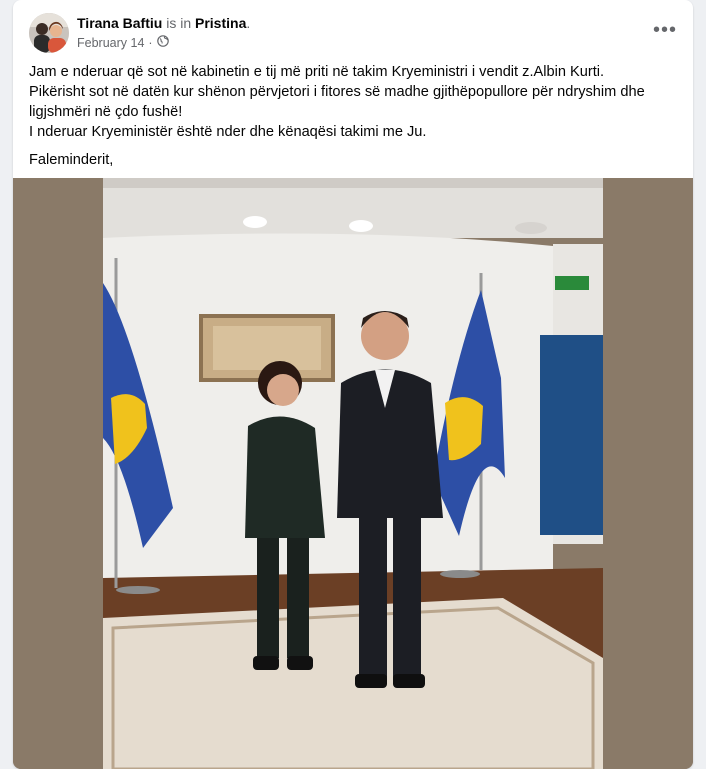  Describe the element at coordinates (220, 23) in the screenshot. I see `place-link: Pristina` at that location.